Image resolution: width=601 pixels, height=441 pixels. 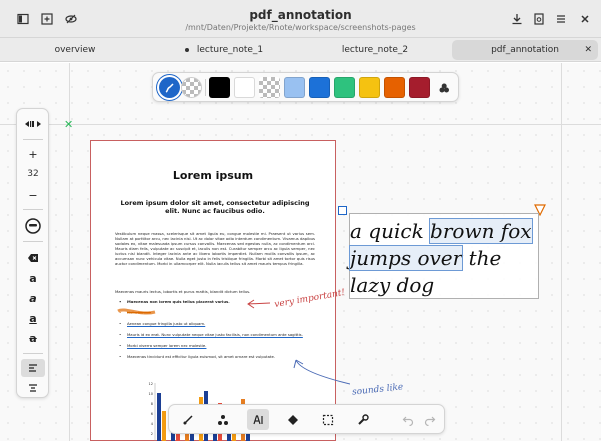 I want to click on left-sidebar-toolbar: + 32 − a a a a, so click(x=32, y=253).